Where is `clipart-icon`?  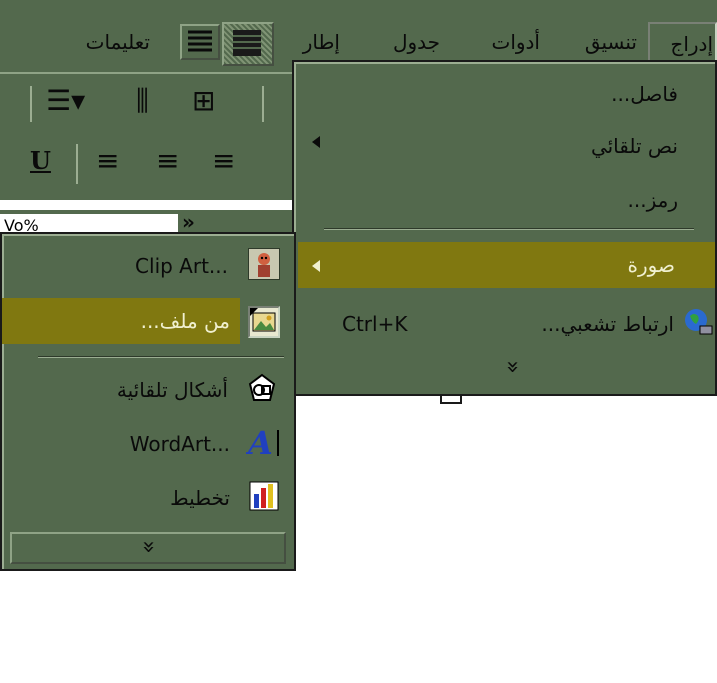 clipart-icon is located at coordinates (264, 264).